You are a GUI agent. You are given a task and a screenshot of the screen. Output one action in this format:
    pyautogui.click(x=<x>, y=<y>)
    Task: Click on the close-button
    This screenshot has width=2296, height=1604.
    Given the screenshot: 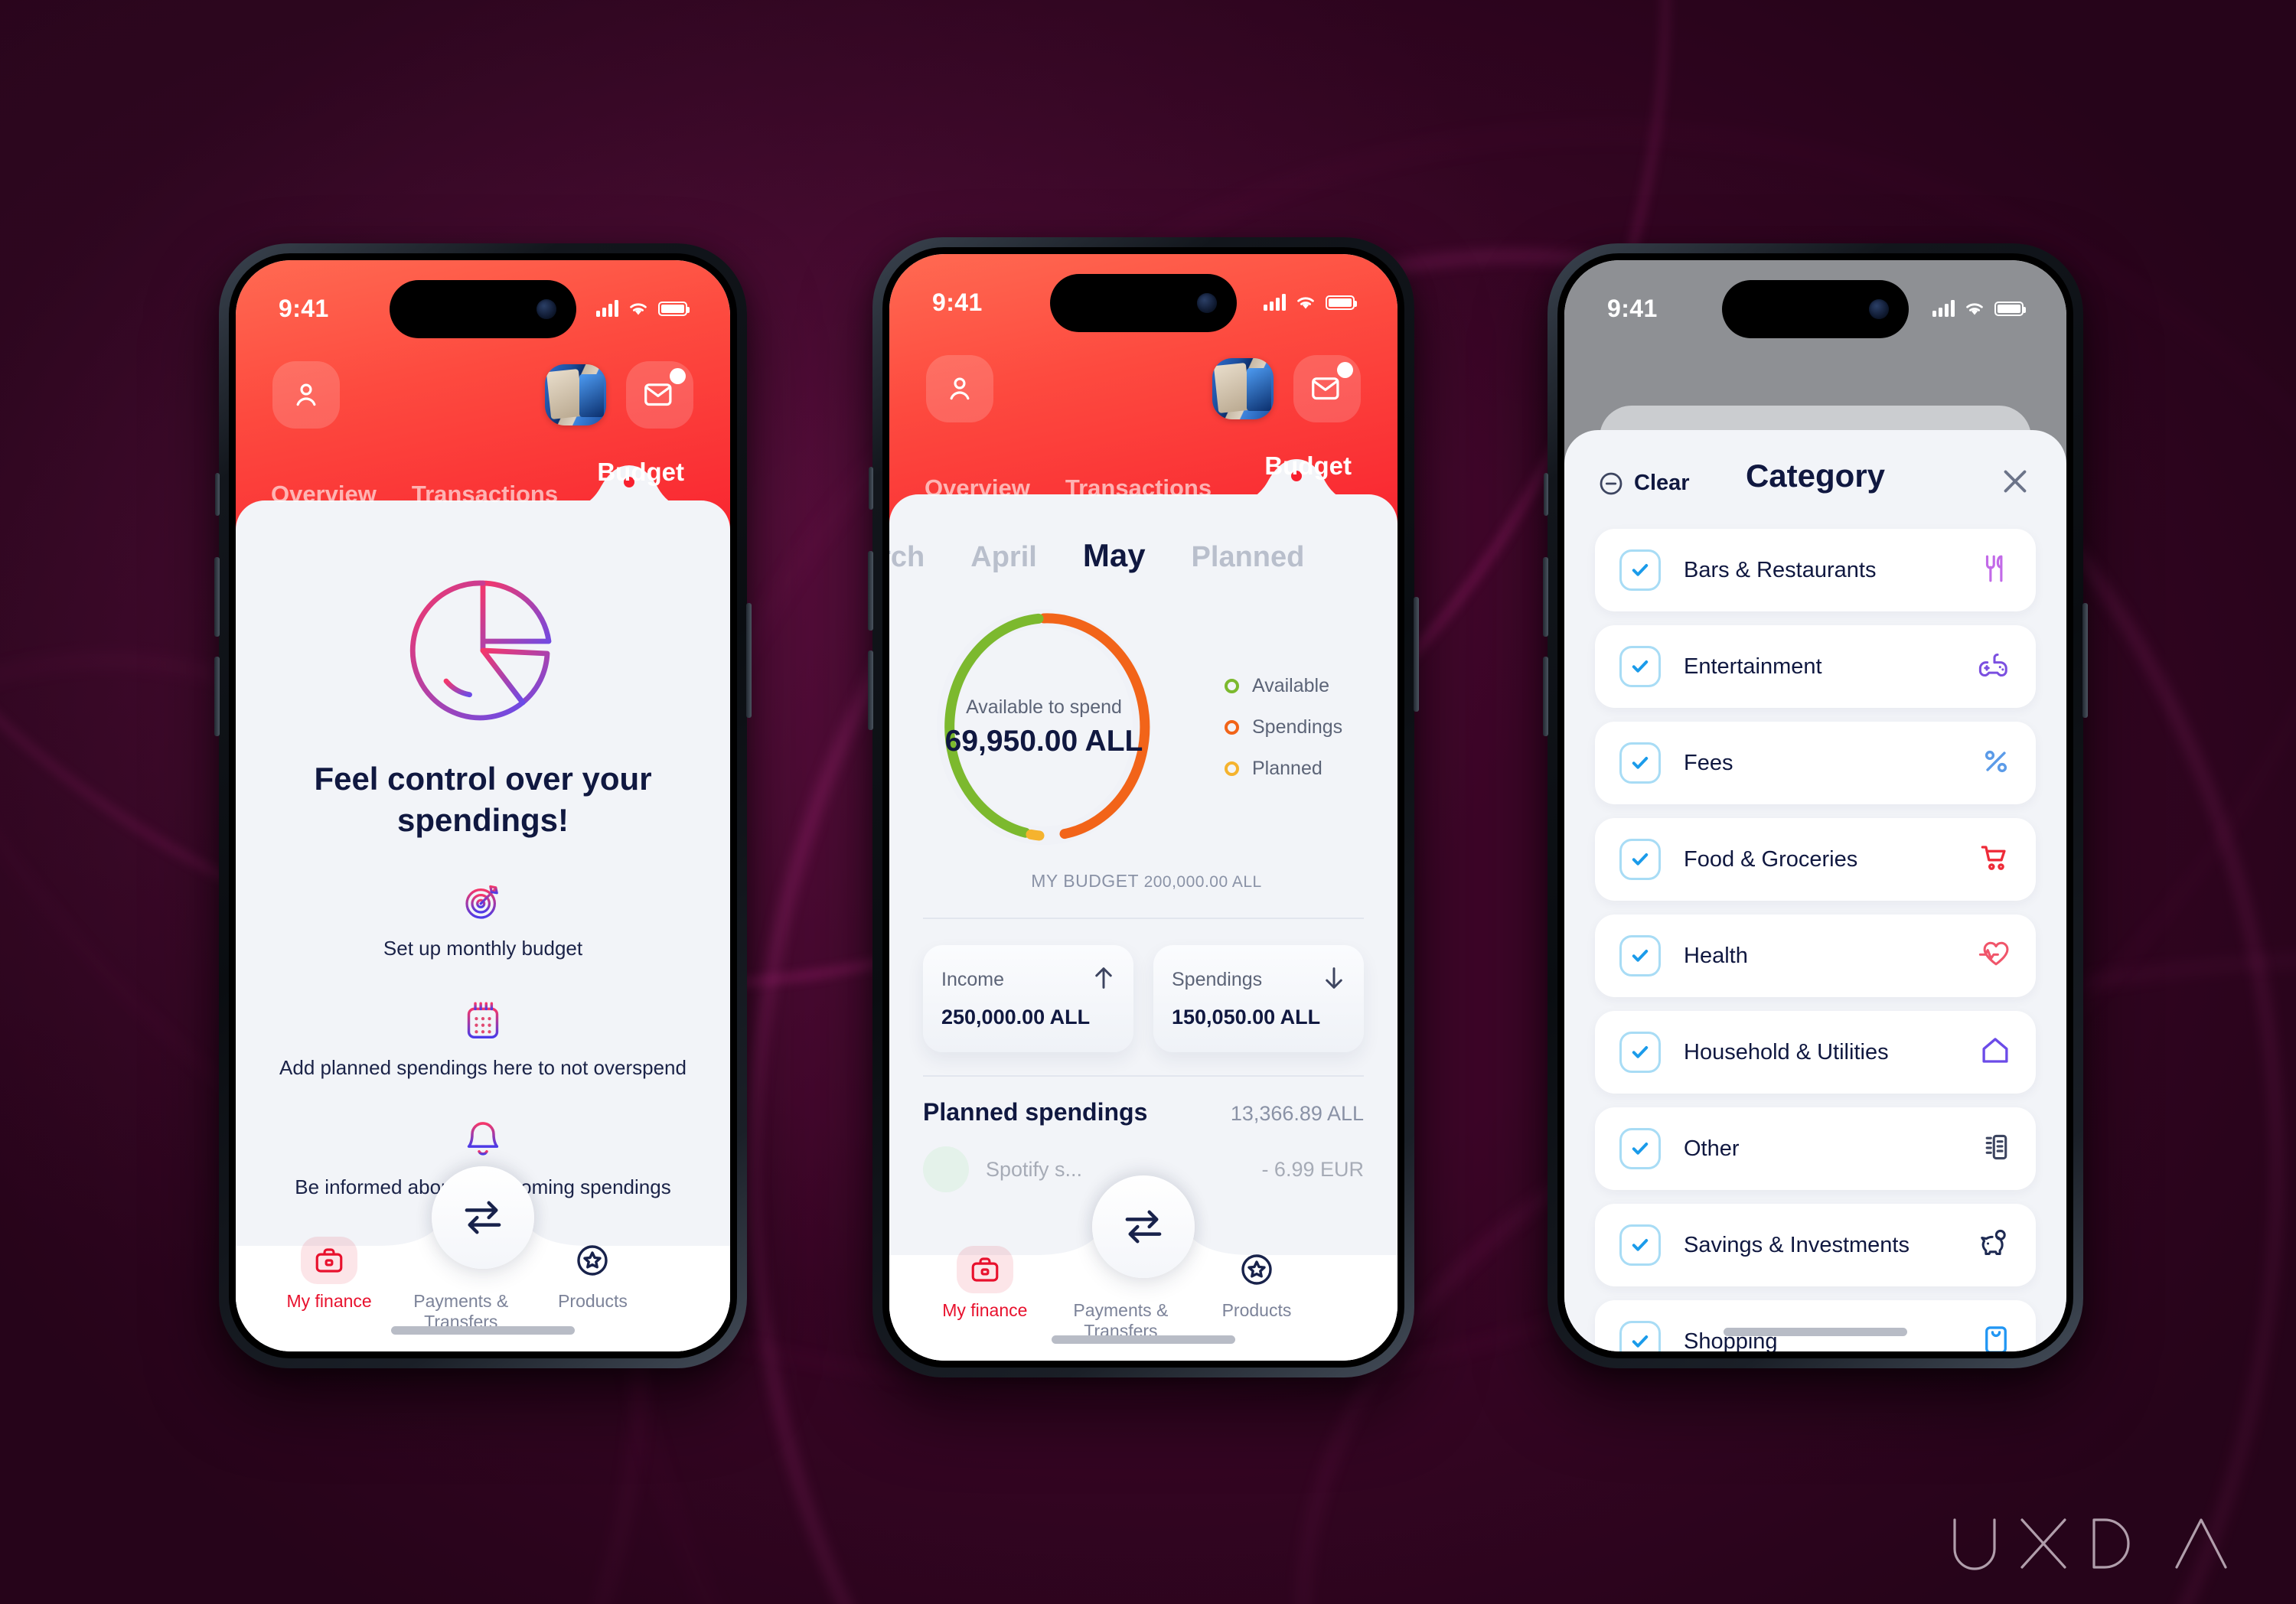 What is the action you would take?
    pyautogui.click(x=2015, y=484)
    